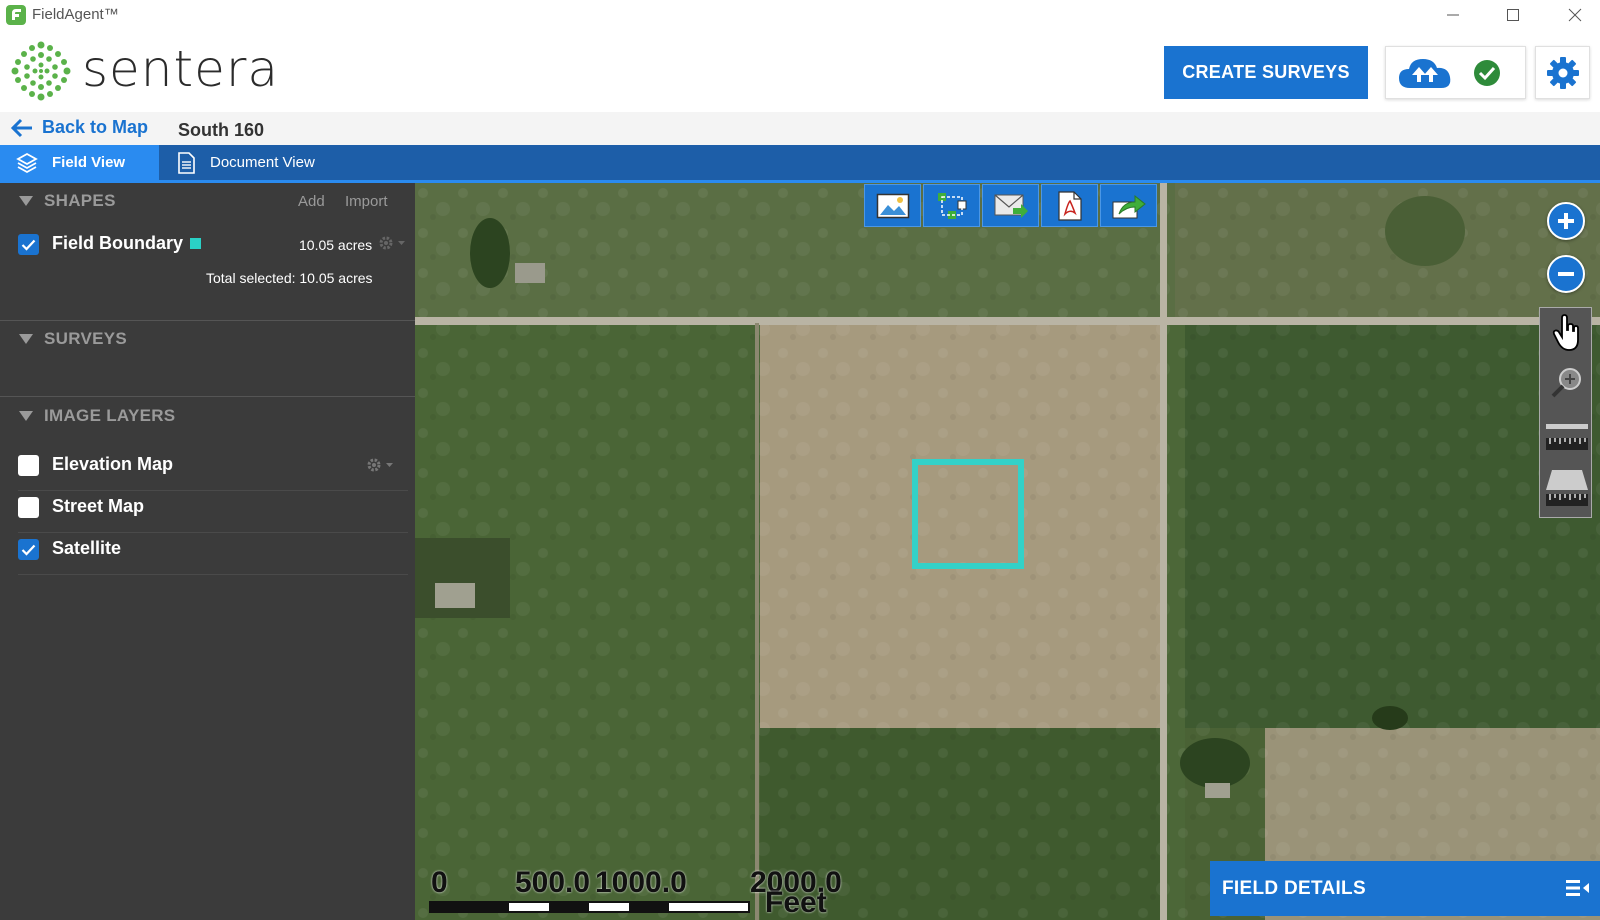 The width and height of the screenshot is (1600, 920). Describe the element at coordinates (207, 339) in the screenshot. I see `surveys-section-header: SURVEYS` at that location.